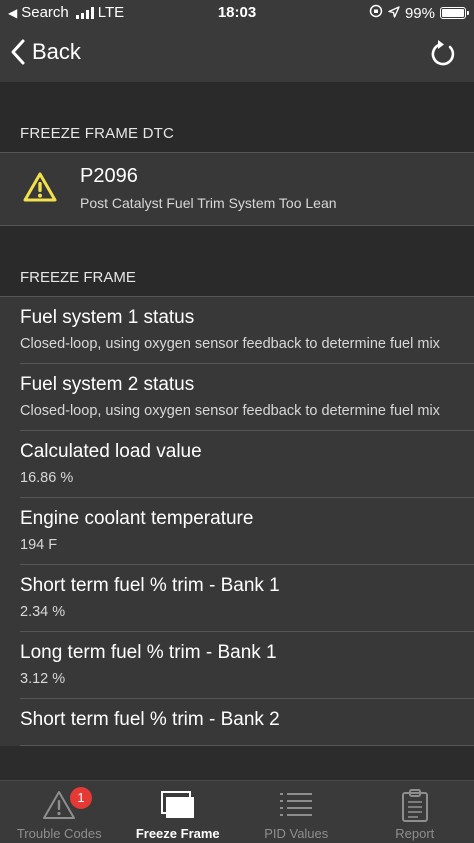 This screenshot has width=474, height=843. Describe the element at coordinates (237, 54) in the screenshot. I see `nav-bar: Back` at that location.